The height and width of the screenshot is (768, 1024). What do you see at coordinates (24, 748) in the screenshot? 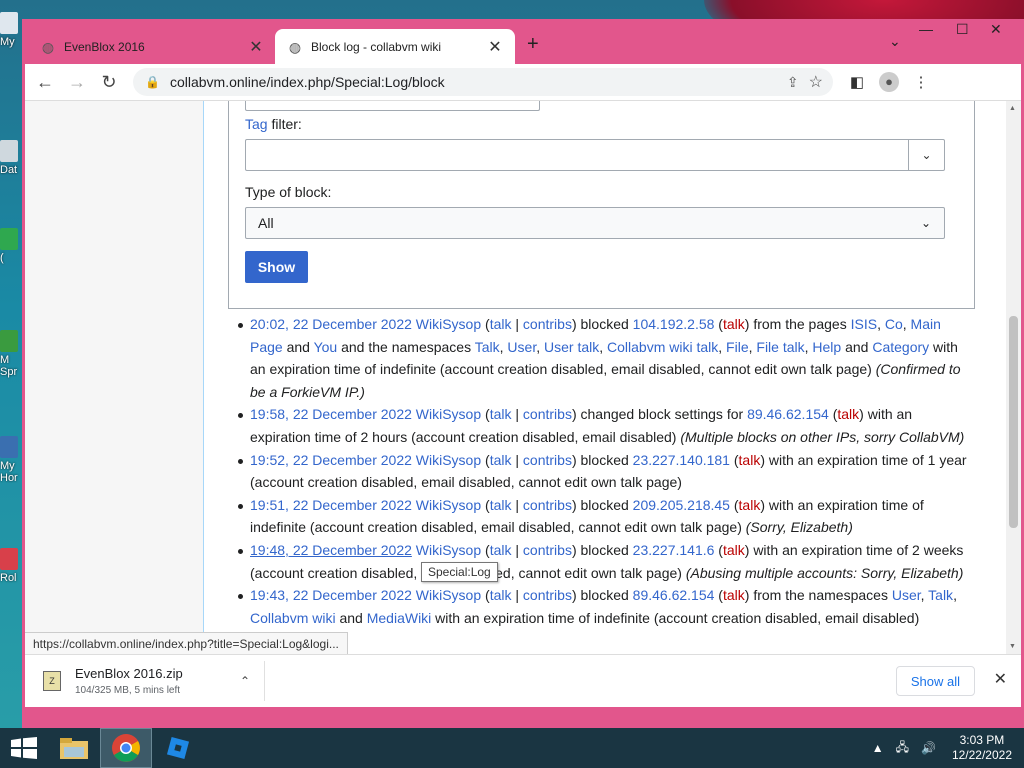
I see `start-button` at bounding box center [24, 748].